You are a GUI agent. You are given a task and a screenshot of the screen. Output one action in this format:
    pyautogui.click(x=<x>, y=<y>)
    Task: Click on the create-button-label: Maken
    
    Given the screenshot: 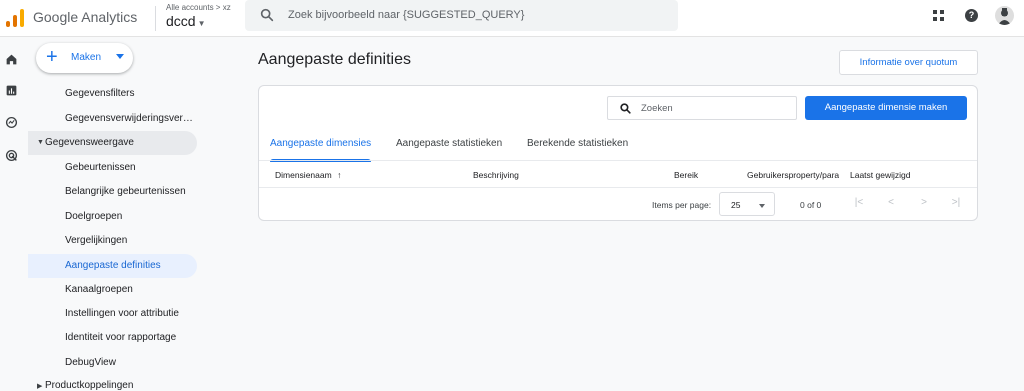 What is the action you would take?
    pyautogui.click(x=86, y=57)
    